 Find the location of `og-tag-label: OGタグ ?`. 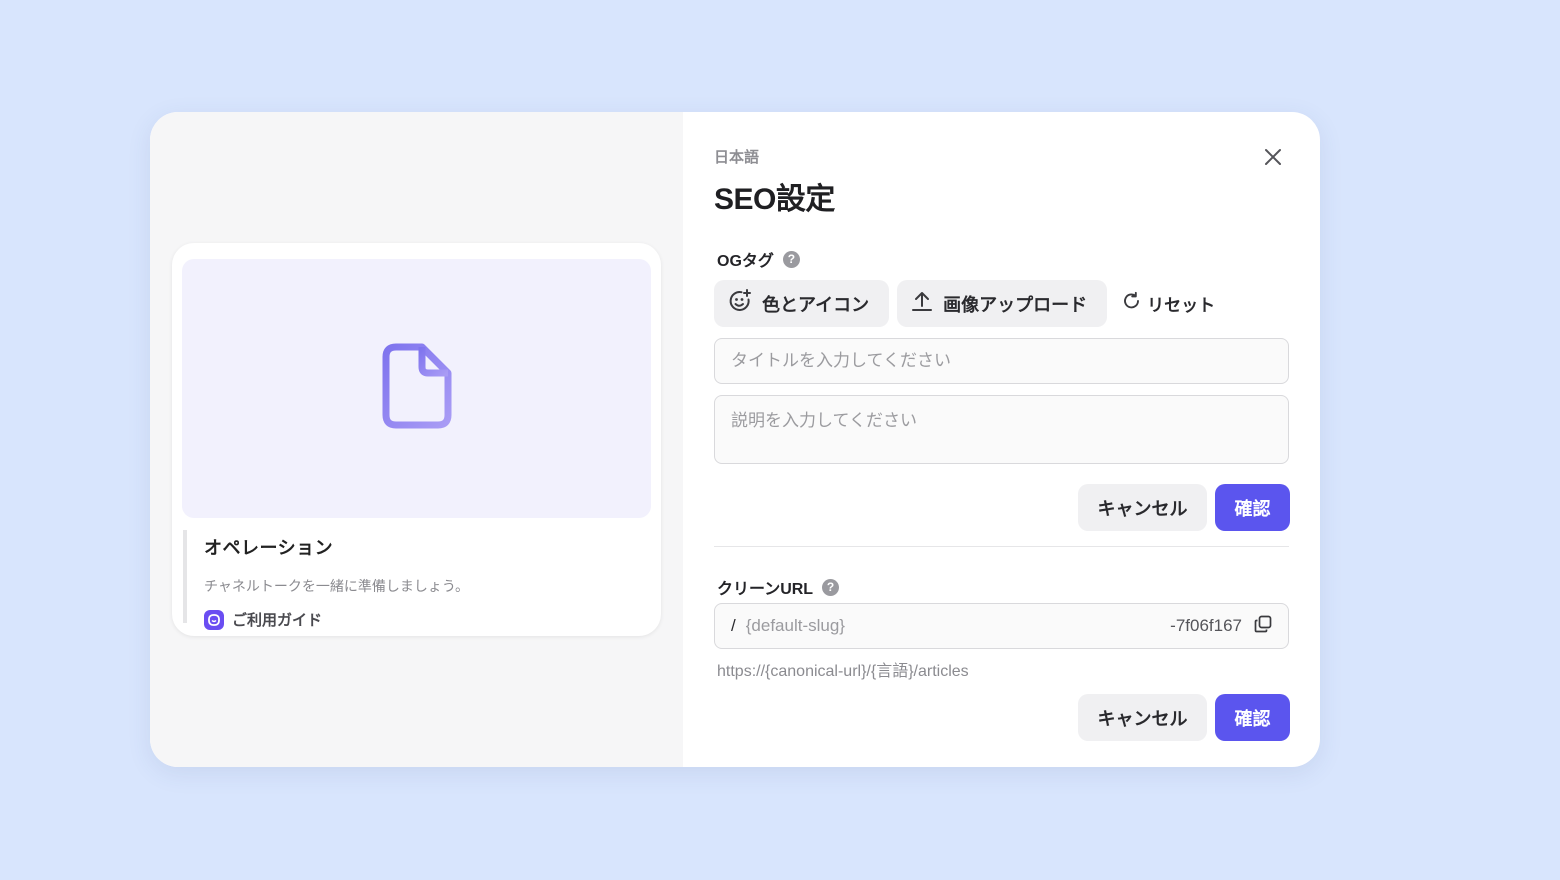

og-tag-label: OGタグ ? is located at coordinates (758, 259).